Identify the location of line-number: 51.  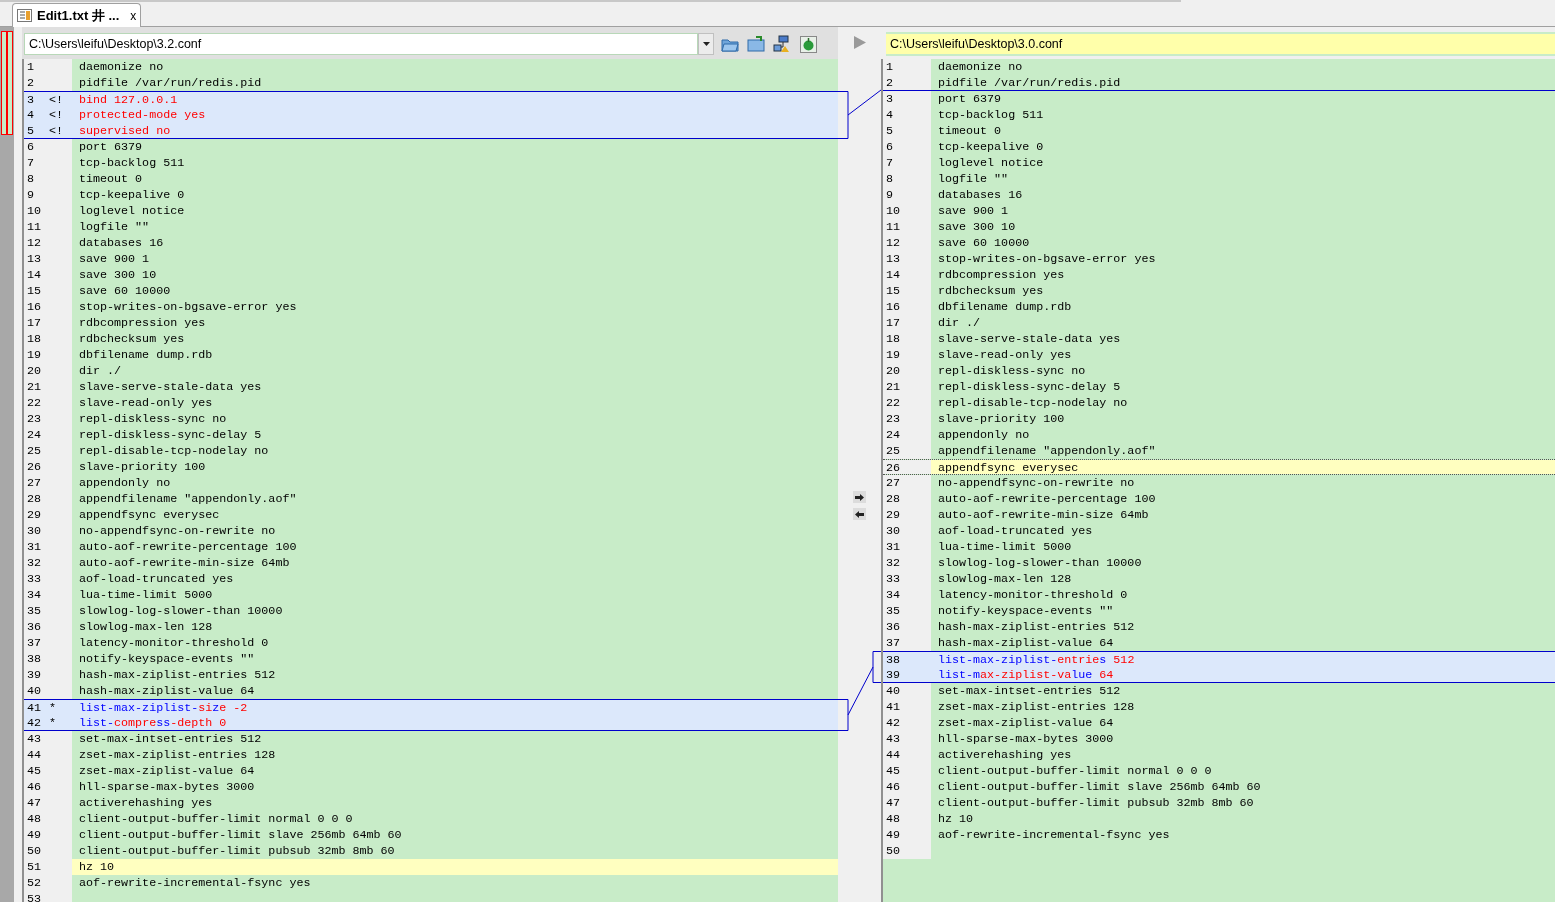
(35, 867).